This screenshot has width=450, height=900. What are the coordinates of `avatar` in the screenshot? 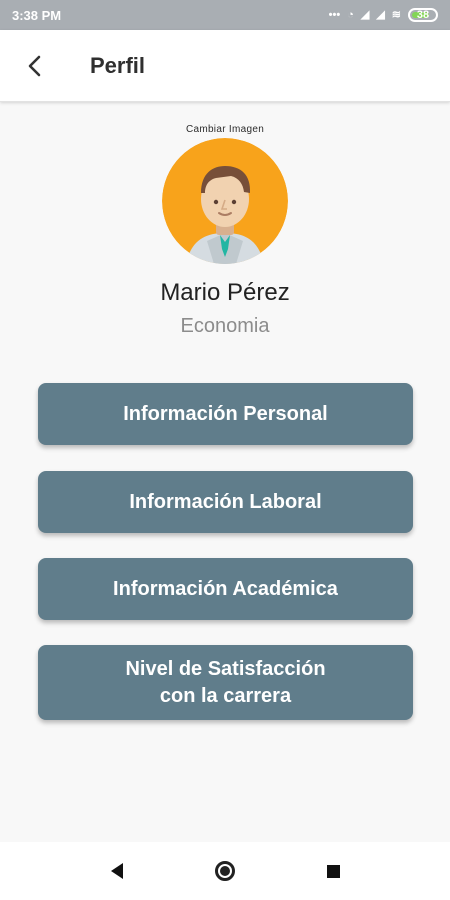 It's located at (225, 201).